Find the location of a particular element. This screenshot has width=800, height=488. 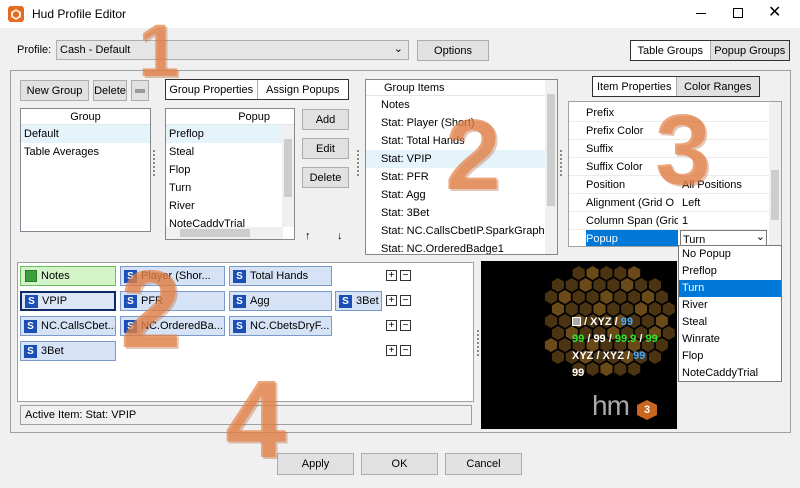

group-item-row: Notes is located at coordinates (461, 105).